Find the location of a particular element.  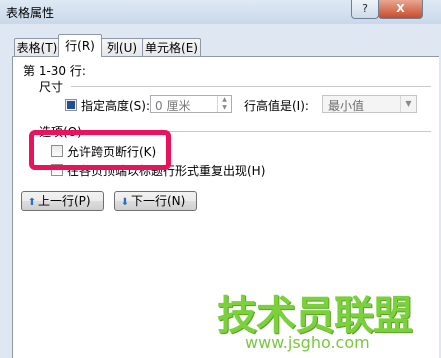

help-button: ? is located at coordinates (365, 9).